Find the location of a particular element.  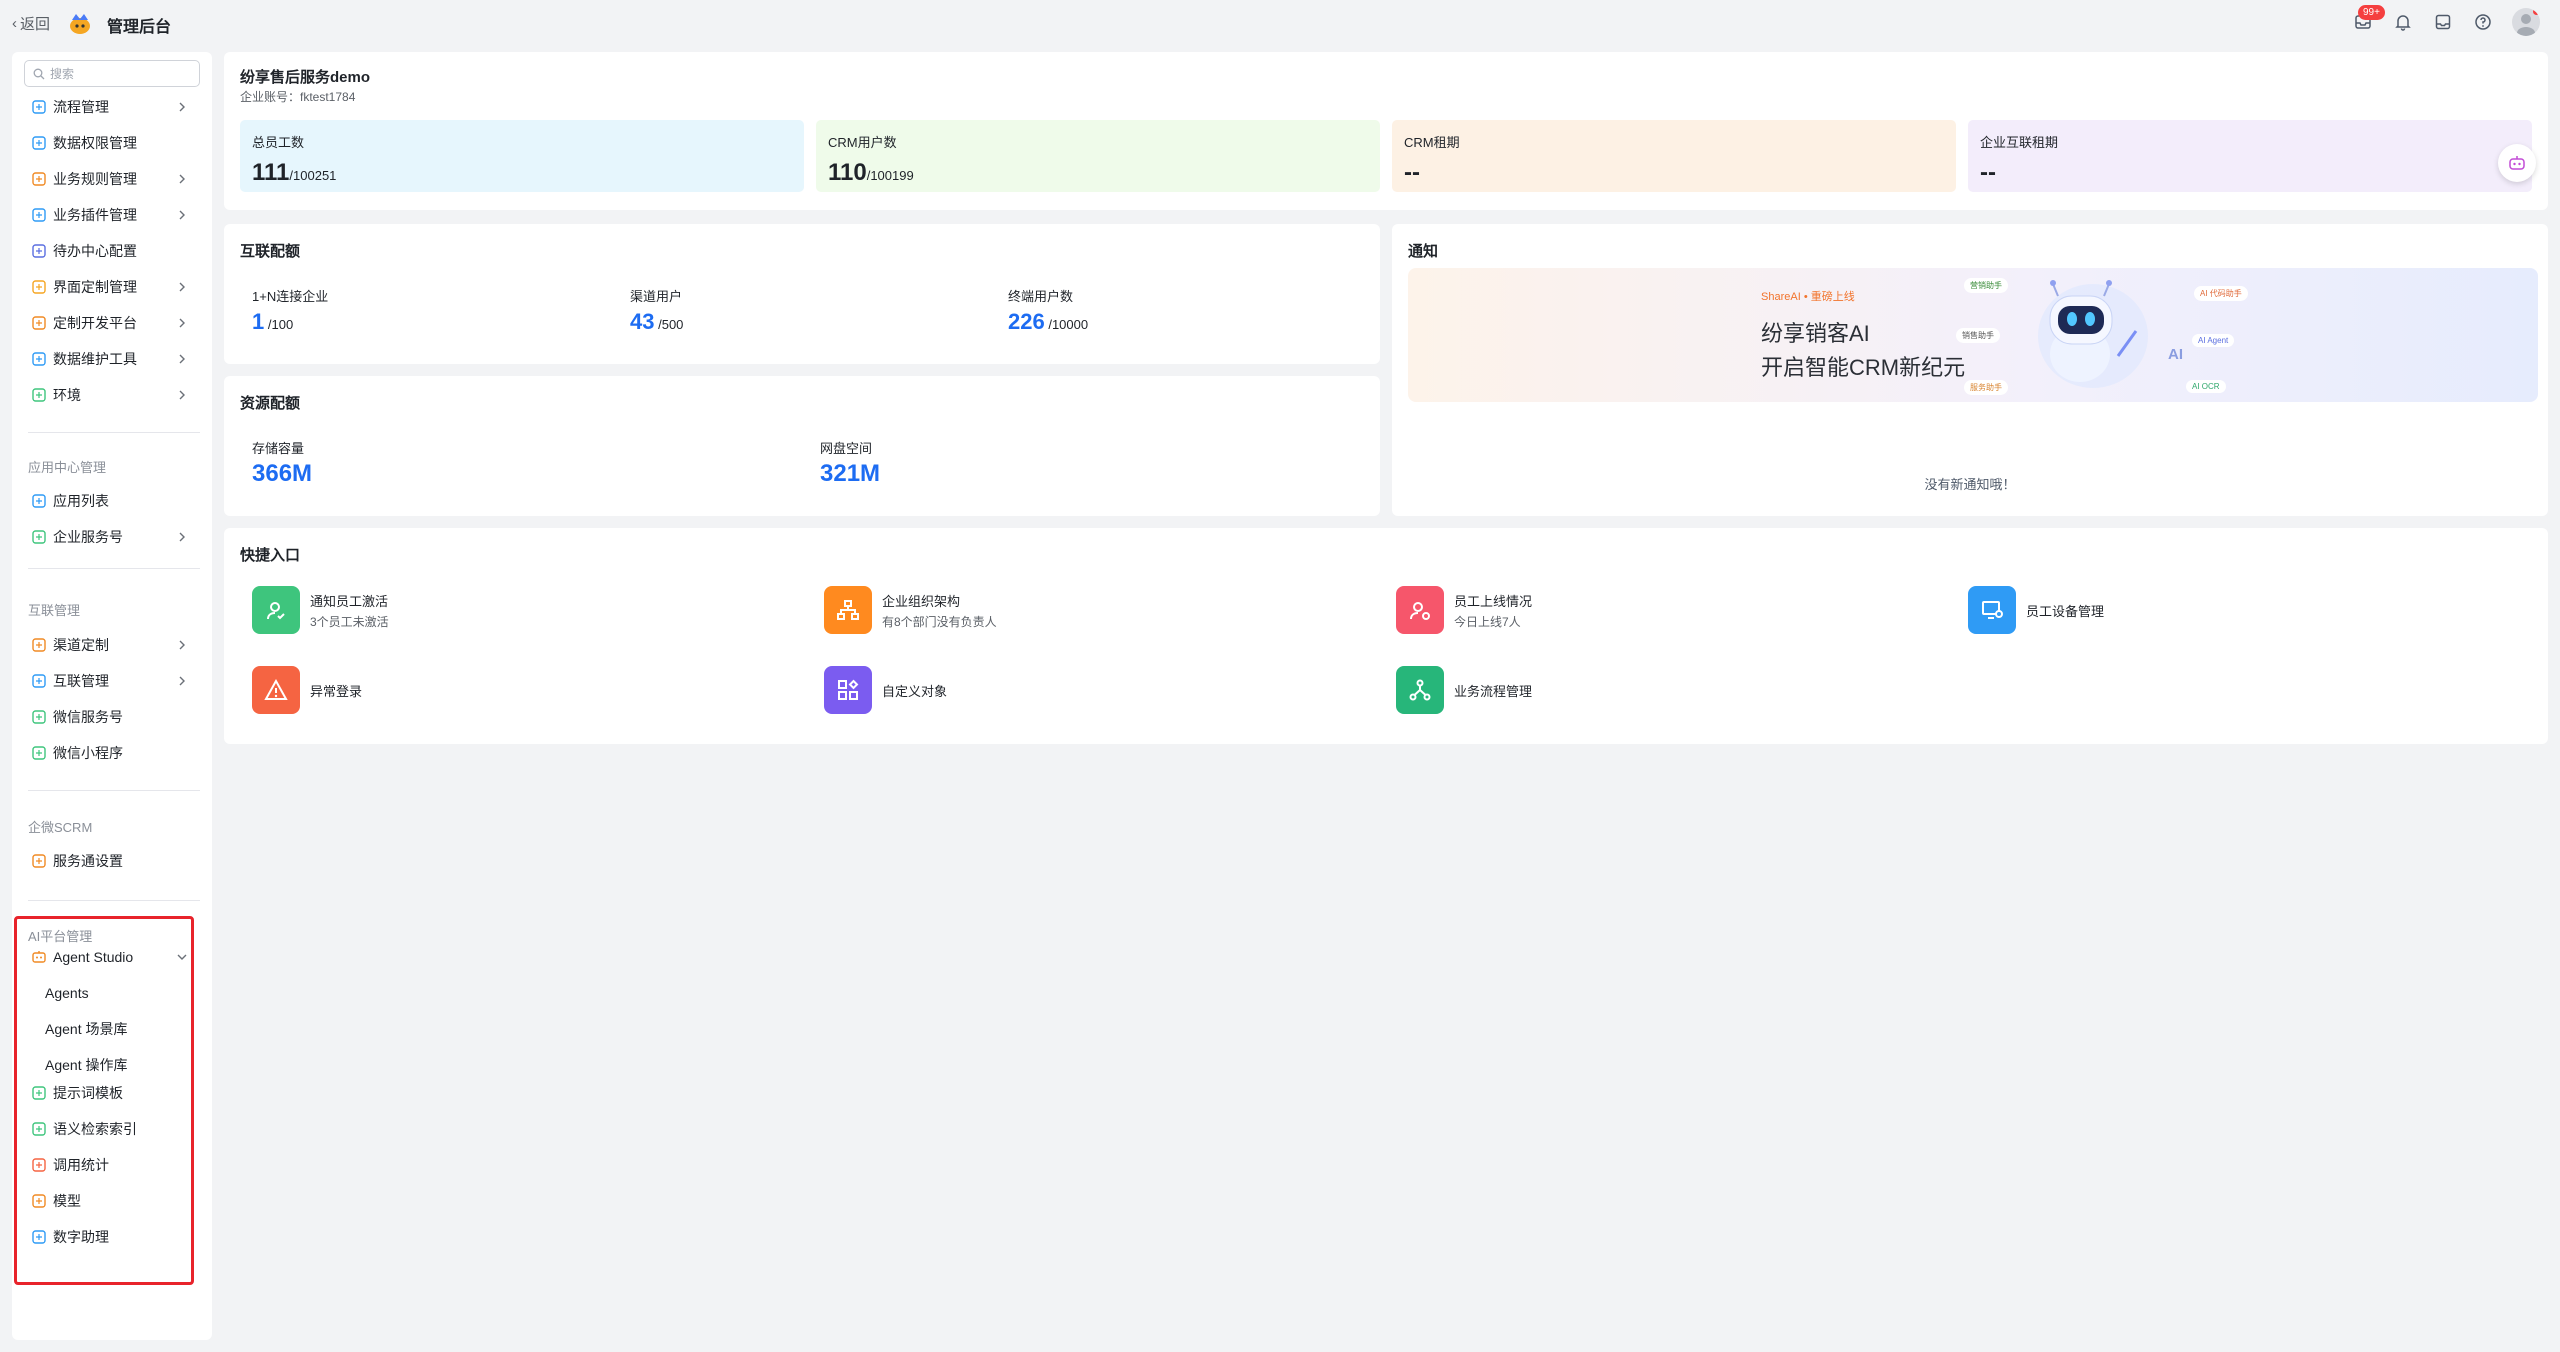

device-icon is located at coordinates (1992, 610).